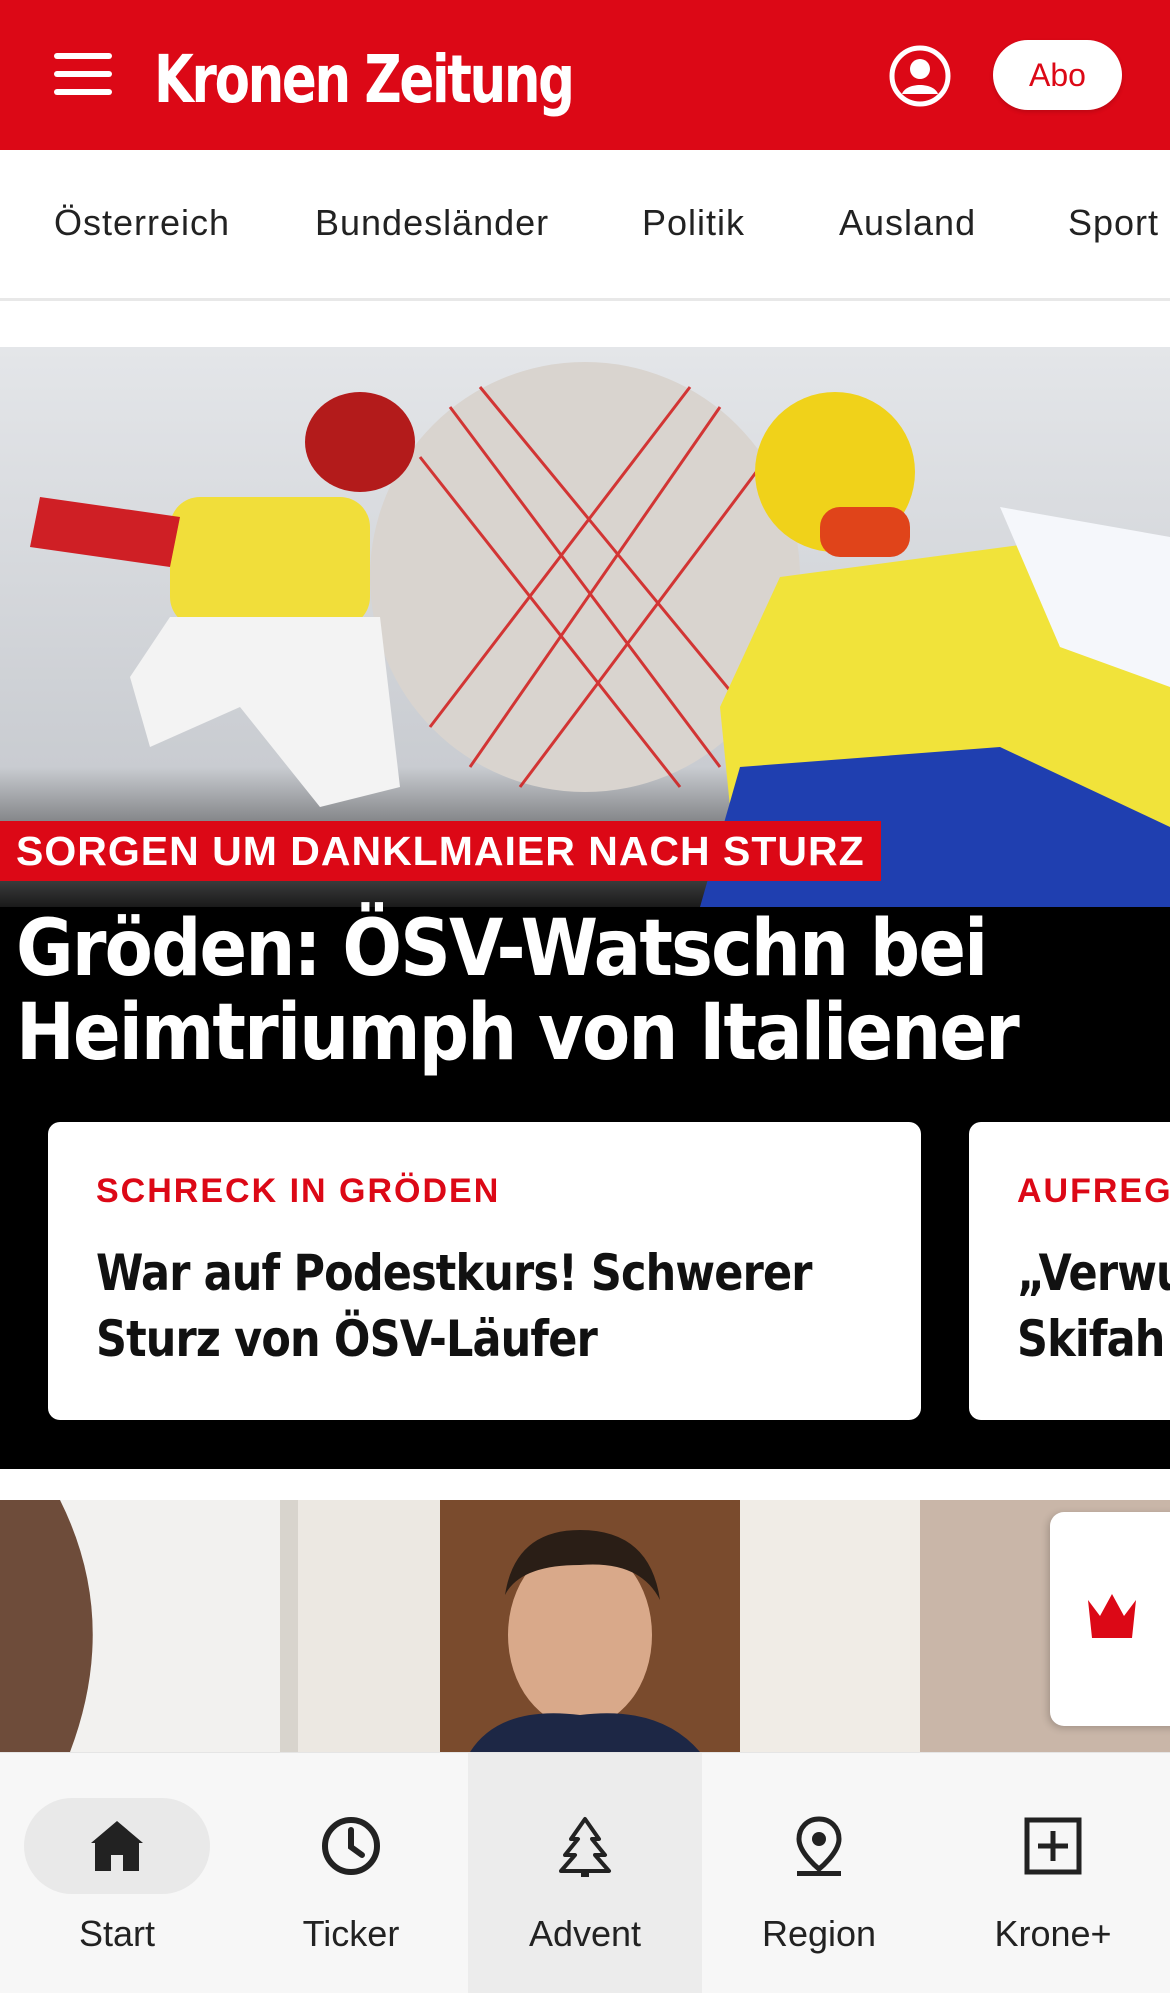 The image size is (1170, 1993). I want to click on tree-icon, so click(585, 1847).